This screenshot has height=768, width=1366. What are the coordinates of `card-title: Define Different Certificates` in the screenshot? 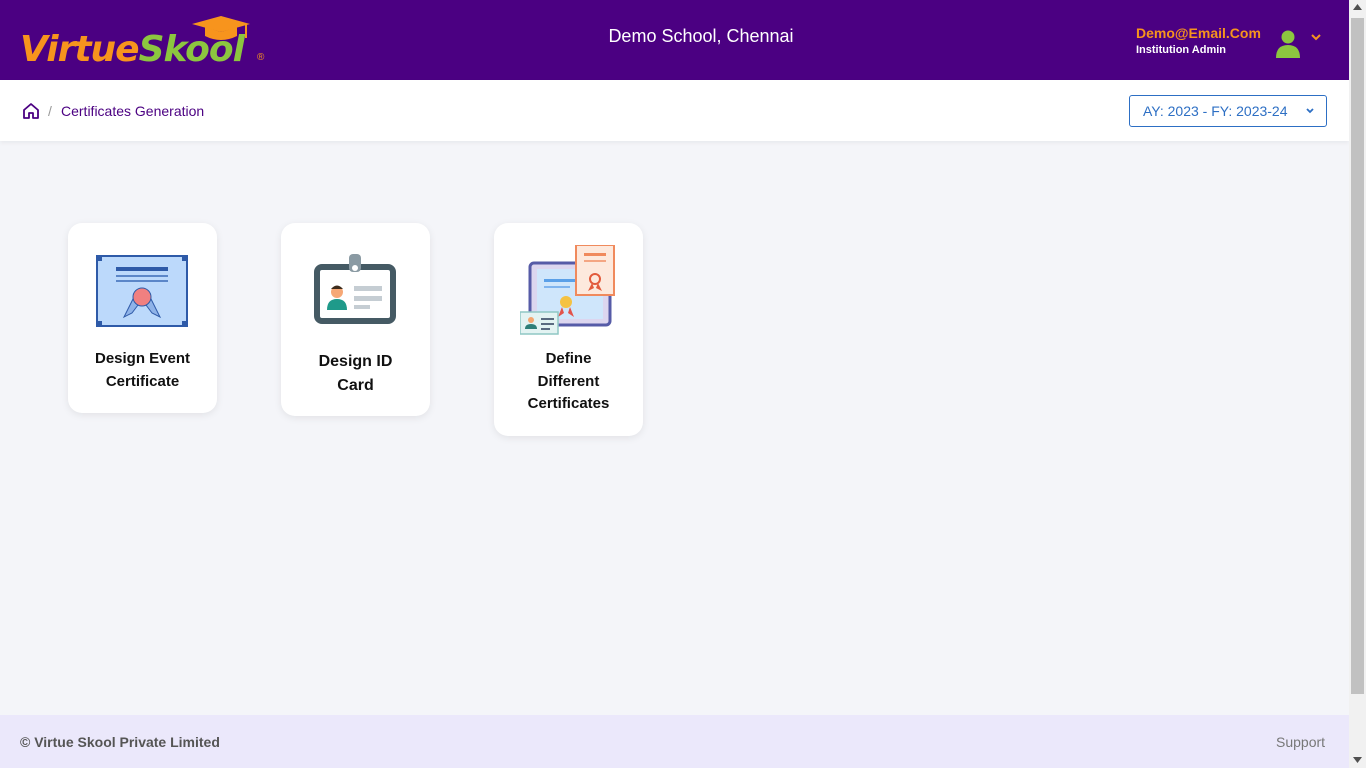 It's located at (568, 381).